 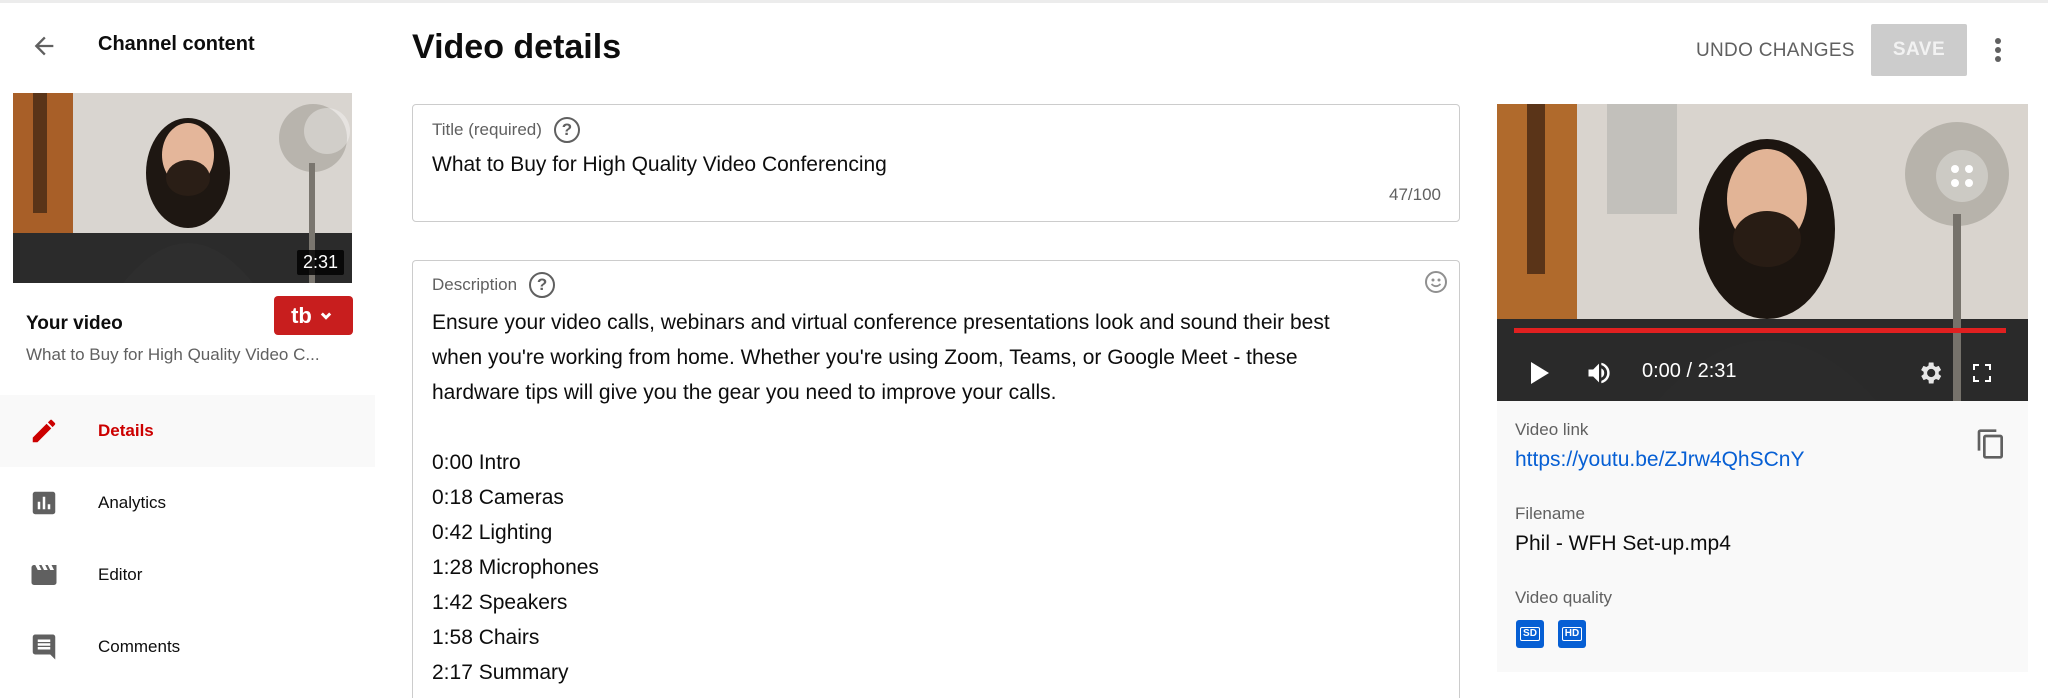 I want to click on hd-label: HD, so click(x=1572, y=634).